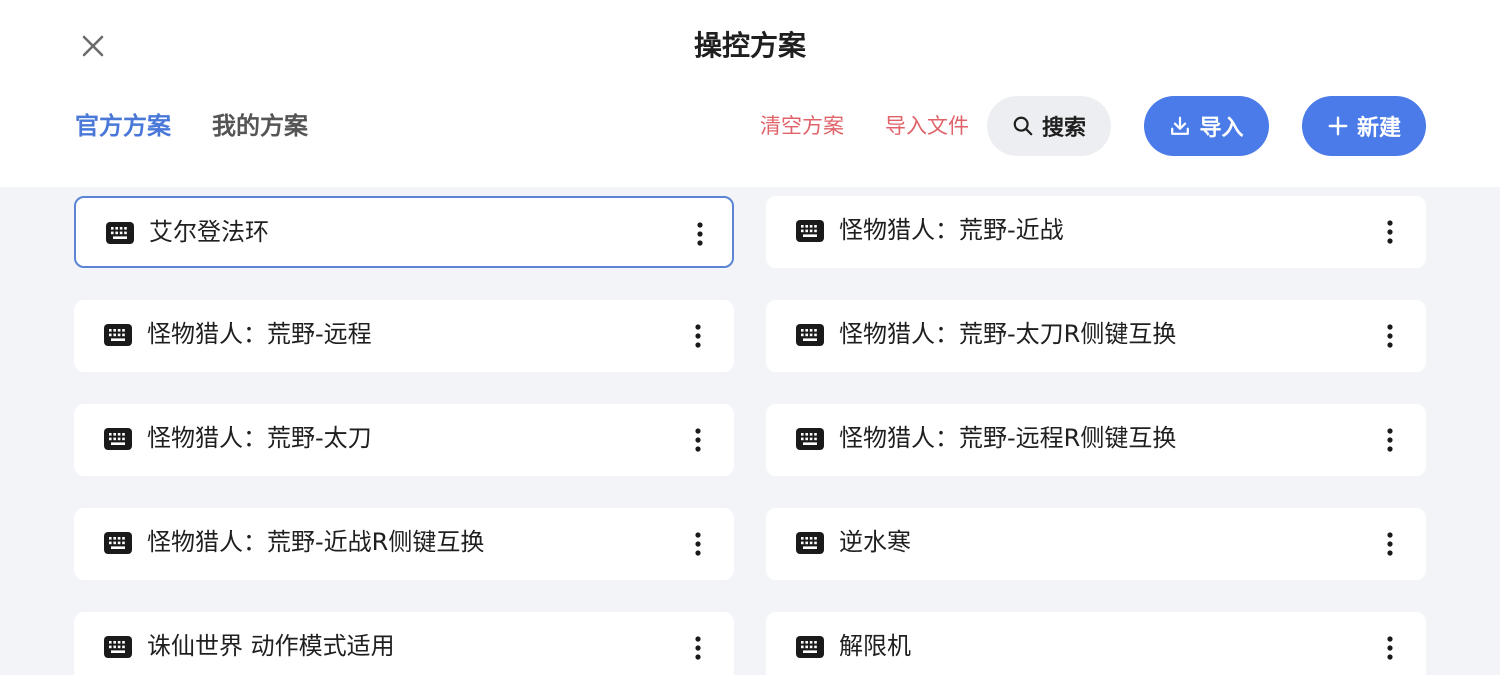  I want to click on scheme-name: 怪物猎人：荒野-近战, so click(951, 230).